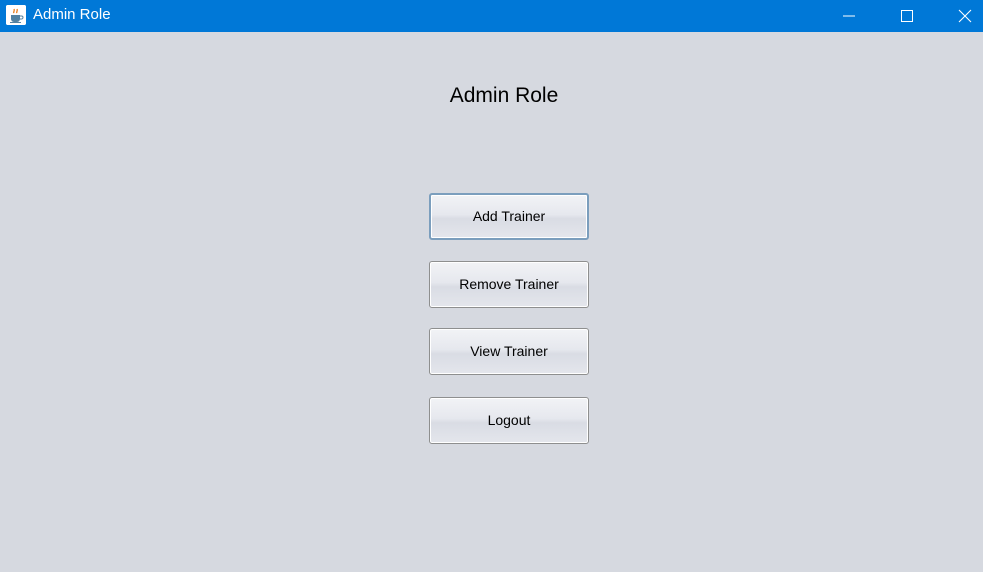  Describe the element at coordinates (504, 95) in the screenshot. I see `page-title: Admin Role` at that location.